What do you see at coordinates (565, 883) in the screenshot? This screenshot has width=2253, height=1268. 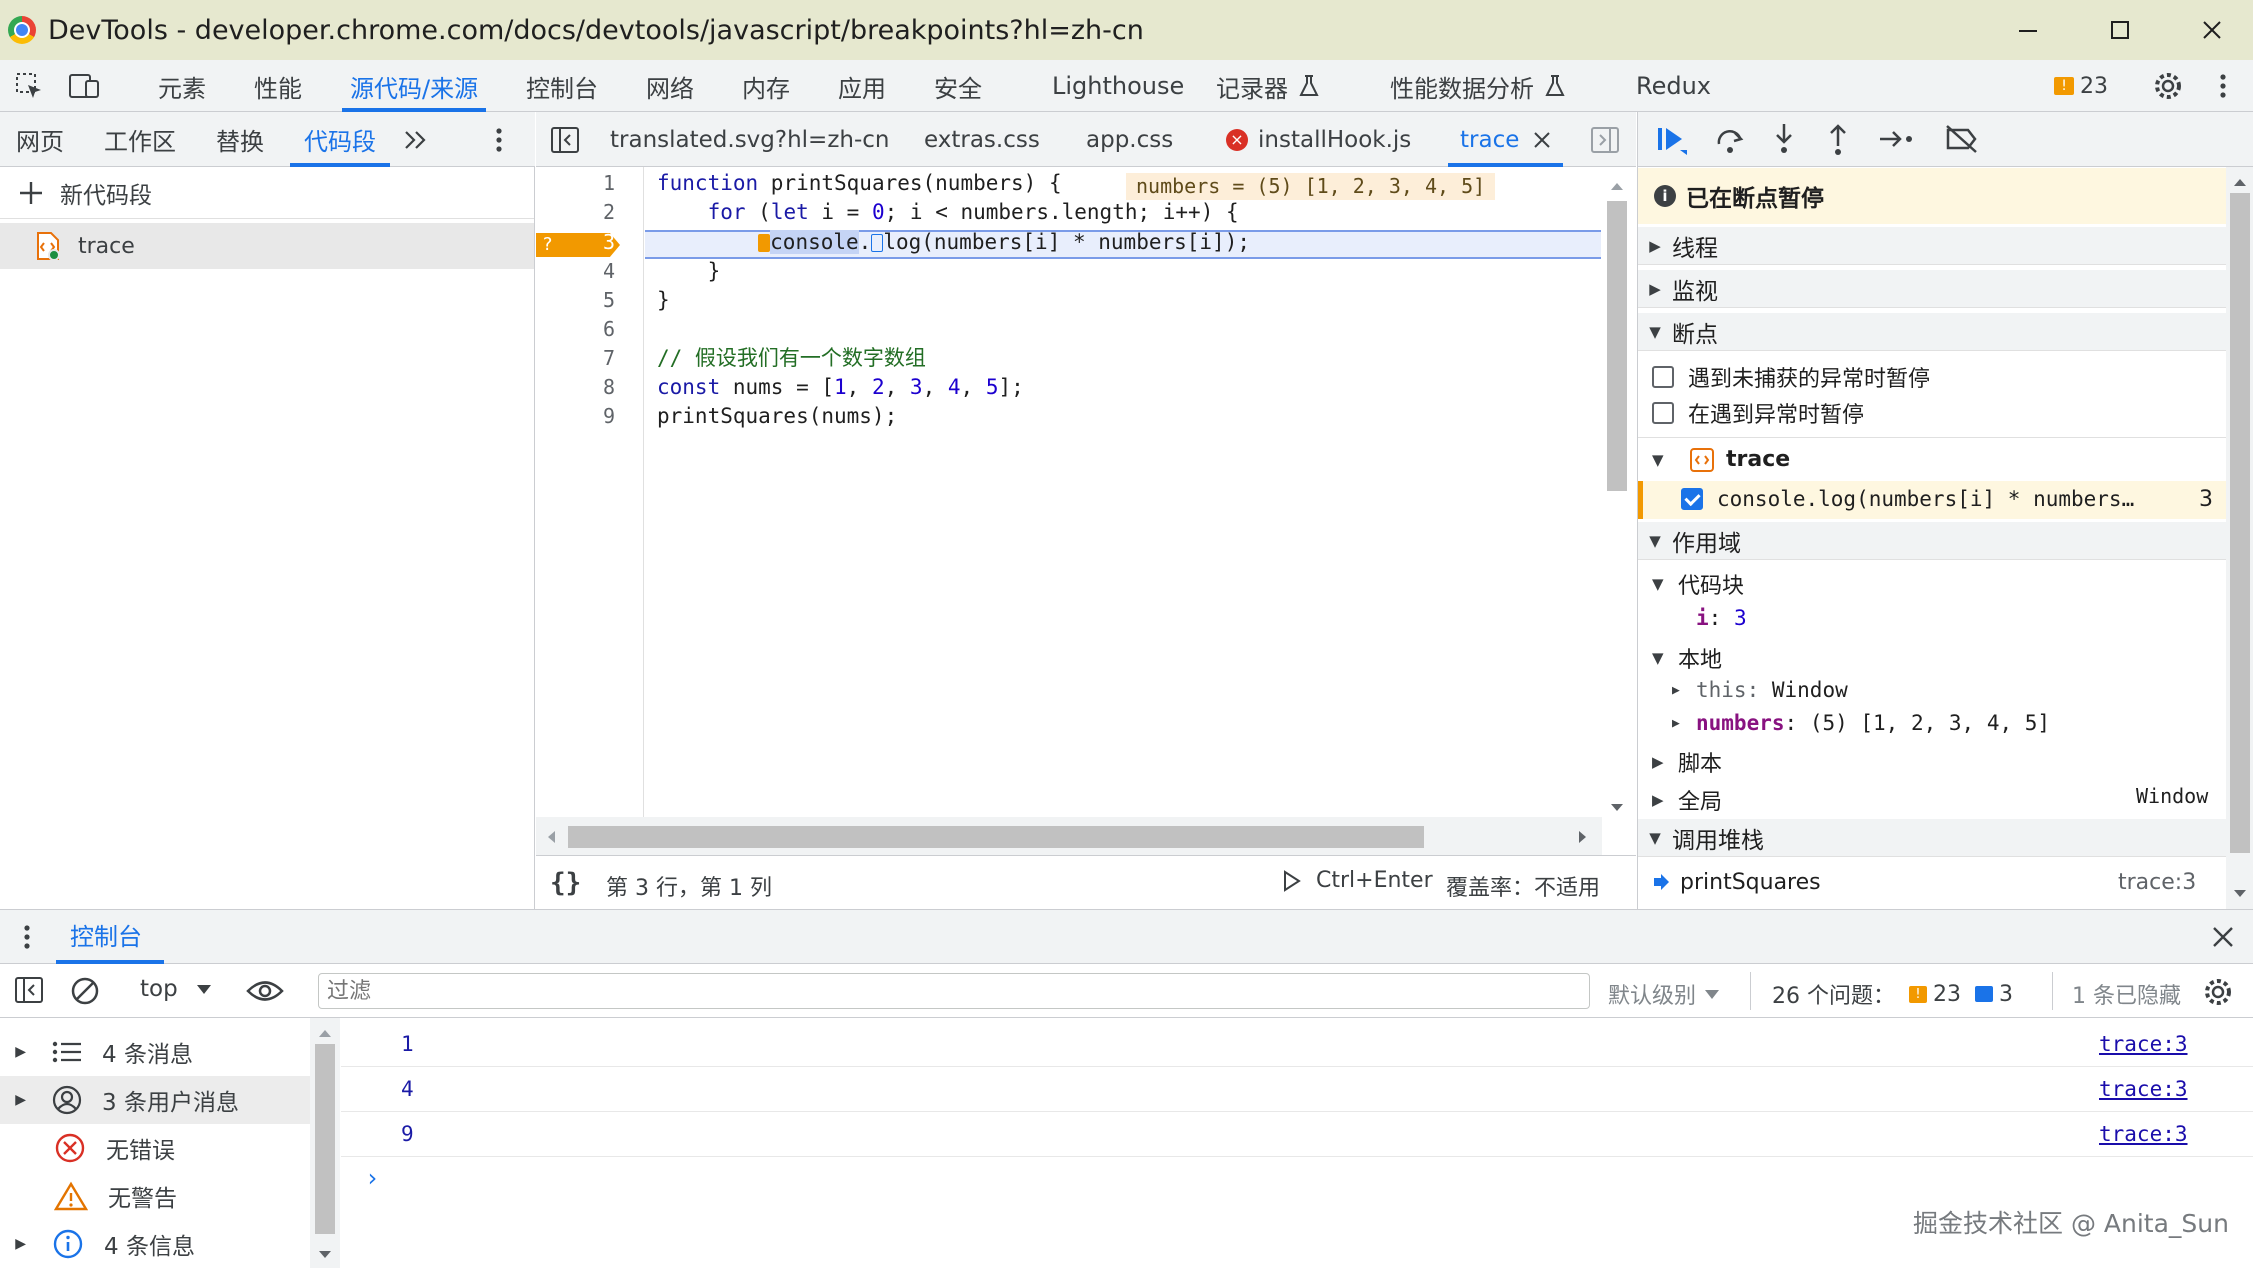 I see `pretty-print-icon: {}` at bounding box center [565, 883].